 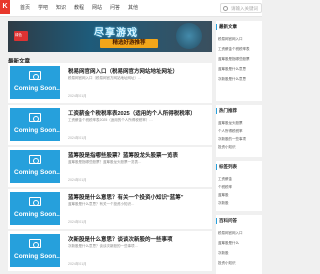 I want to click on banner-title: 尽享游戏, so click(x=116, y=33).